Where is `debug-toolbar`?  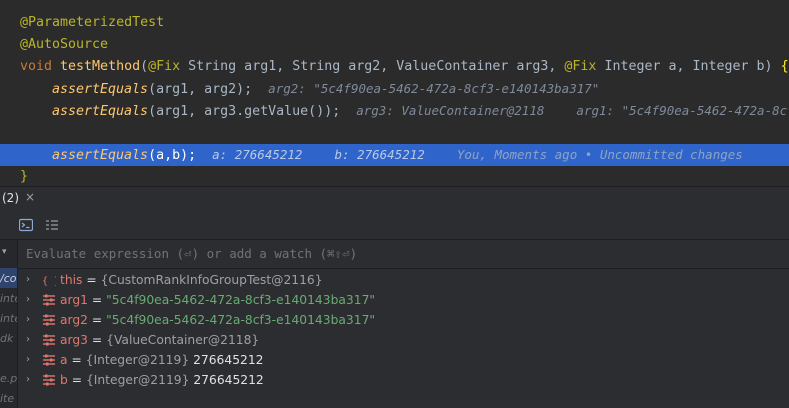 debug-toolbar is located at coordinates (394, 225).